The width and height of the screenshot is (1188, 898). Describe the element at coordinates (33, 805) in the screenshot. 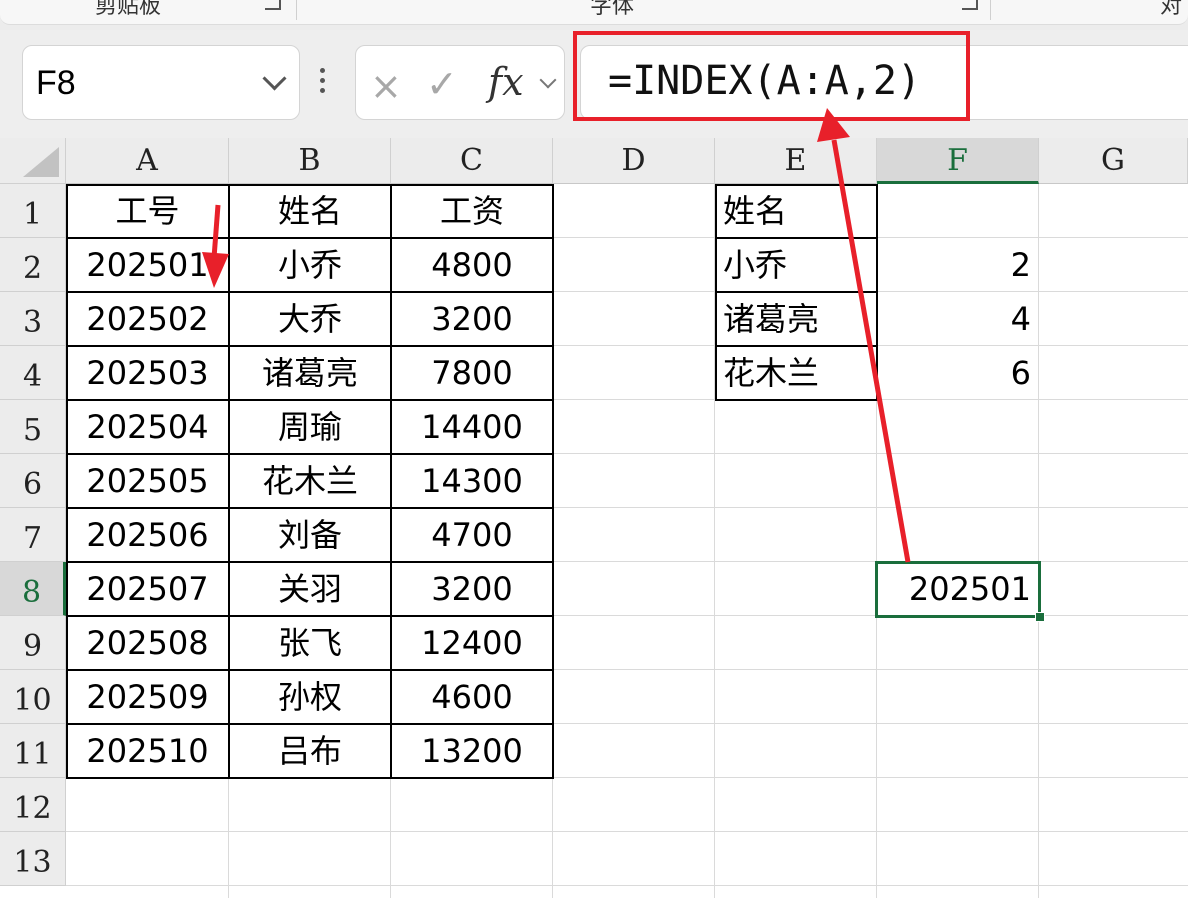

I see `row-header-12: 12` at that location.